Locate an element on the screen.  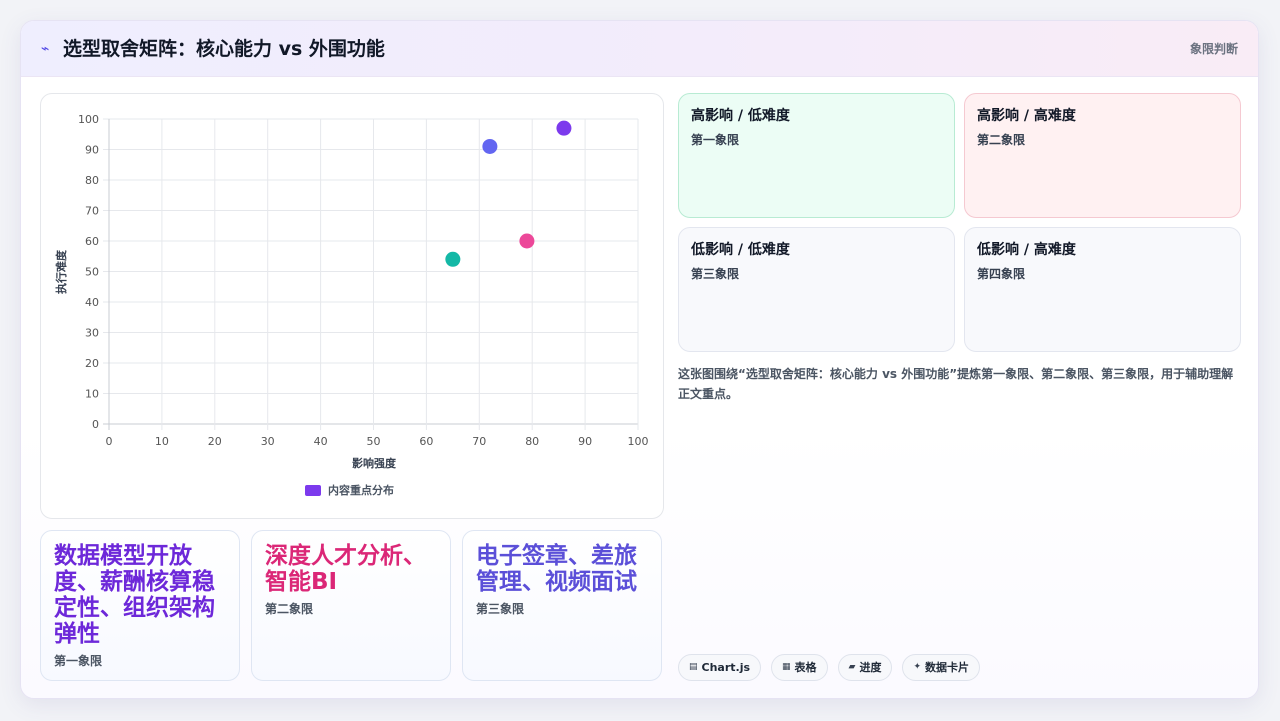
quadrant-card-1: 高影响 / 低难度 第一象限 is located at coordinates (816, 155).